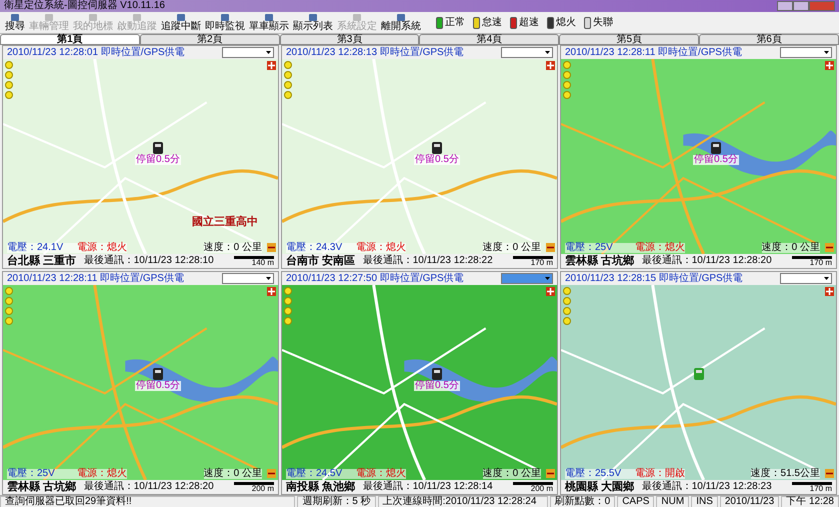 The width and height of the screenshot is (839, 507). I want to click on voltage-text: 電壓：24.5V, so click(321, 473).